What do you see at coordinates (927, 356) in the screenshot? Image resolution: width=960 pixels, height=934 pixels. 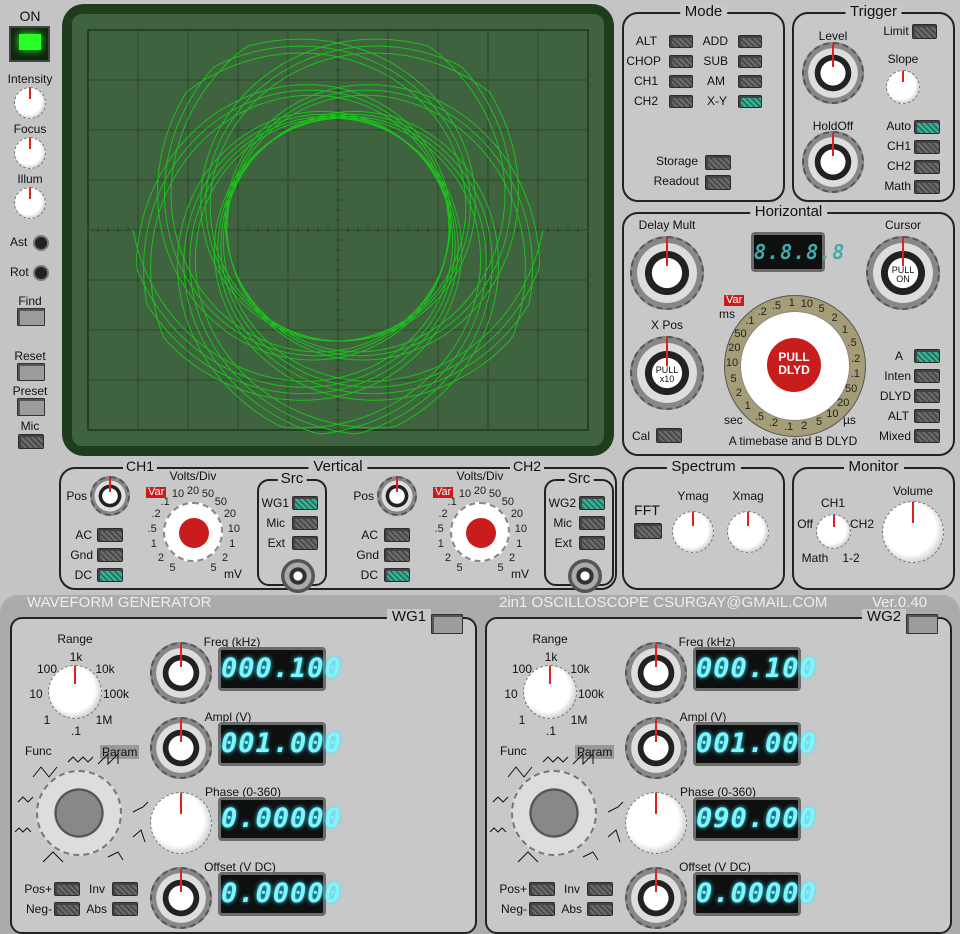 I see `horiz-a-switch` at bounding box center [927, 356].